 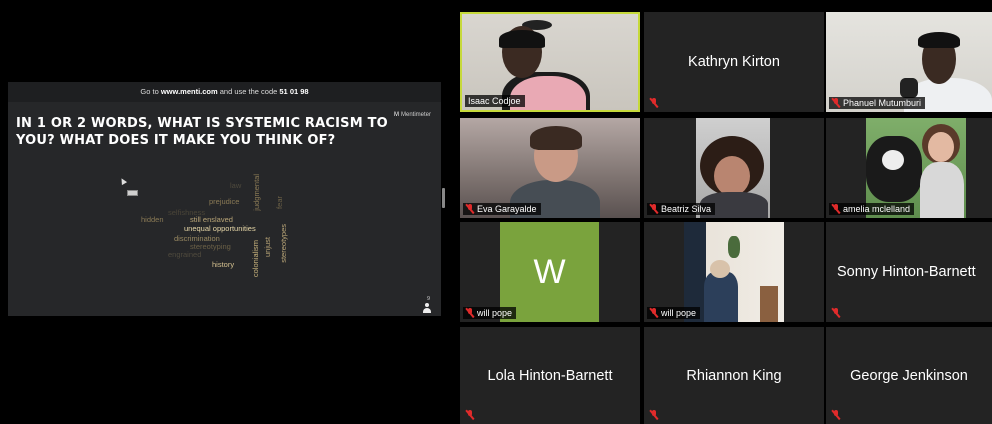 What do you see at coordinates (734, 168) in the screenshot?
I see `participant-tile: Beatriz Silva` at bounding box center [734, 168].